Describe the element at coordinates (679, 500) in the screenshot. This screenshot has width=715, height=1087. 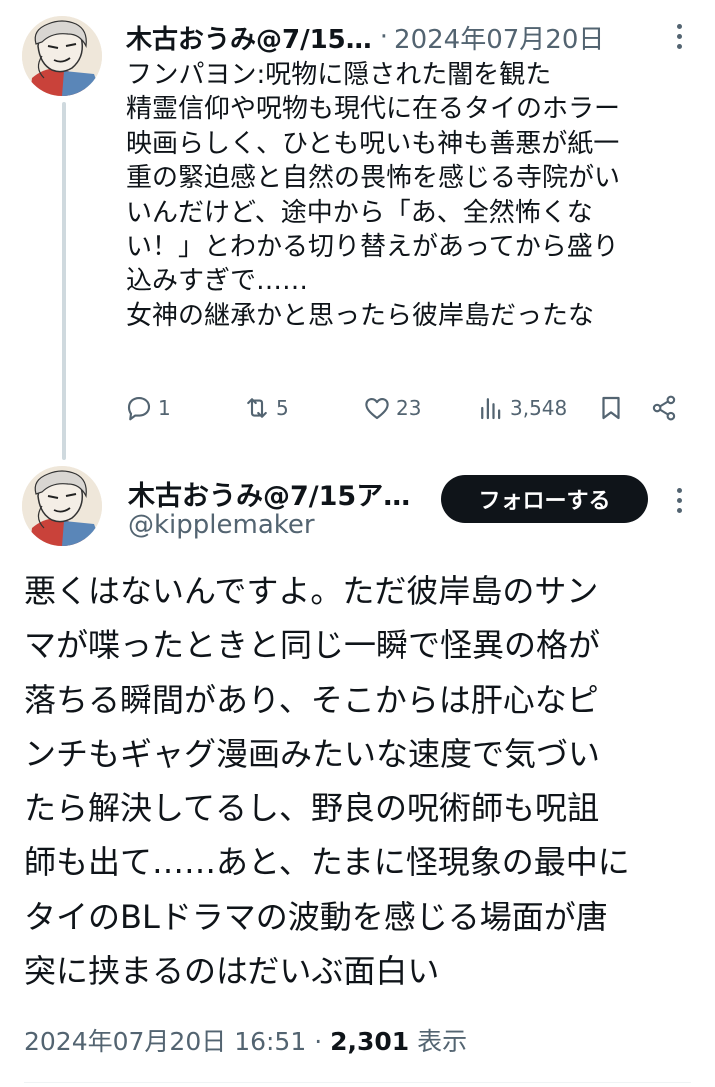
I see `tweet2-more-icon` at that location.